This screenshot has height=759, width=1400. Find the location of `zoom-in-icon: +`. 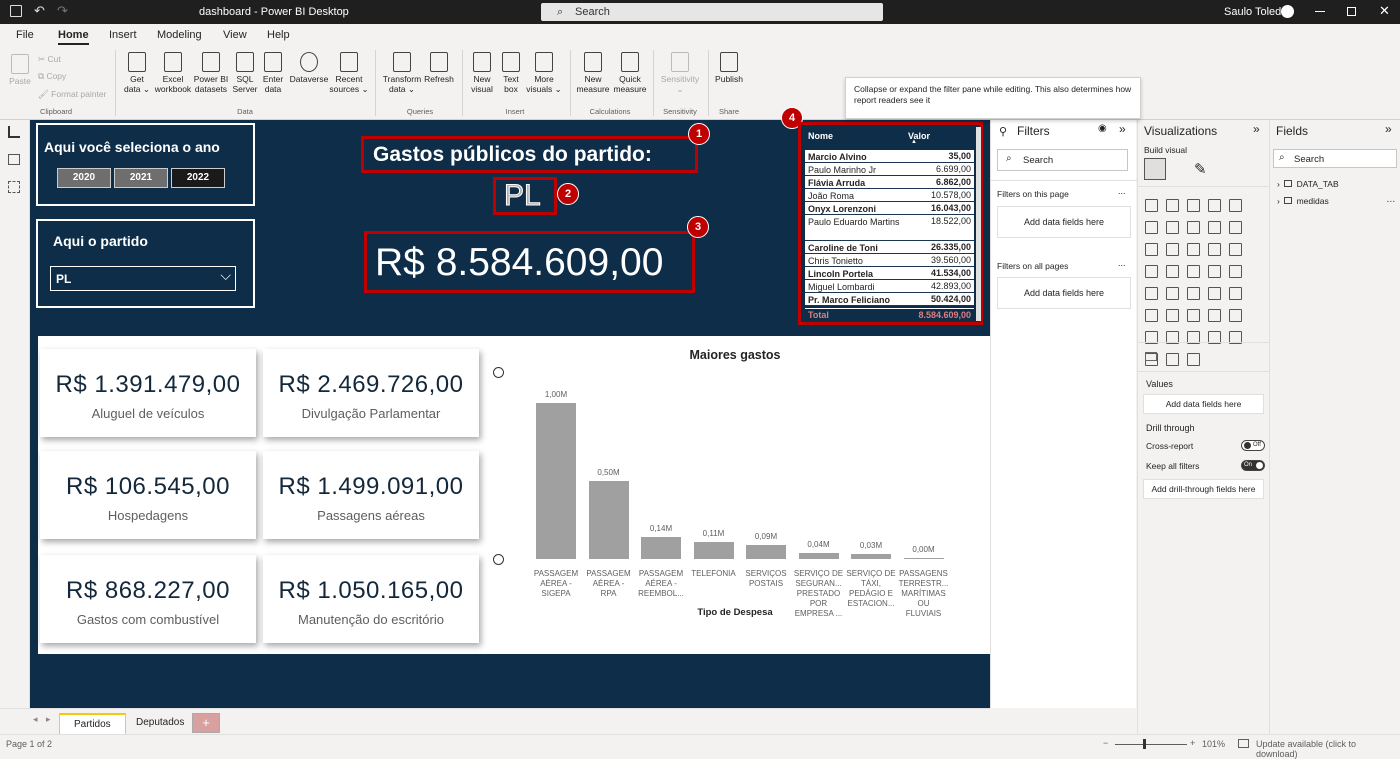

zoom-in-icon: + is located at coordinates (1192, 743).